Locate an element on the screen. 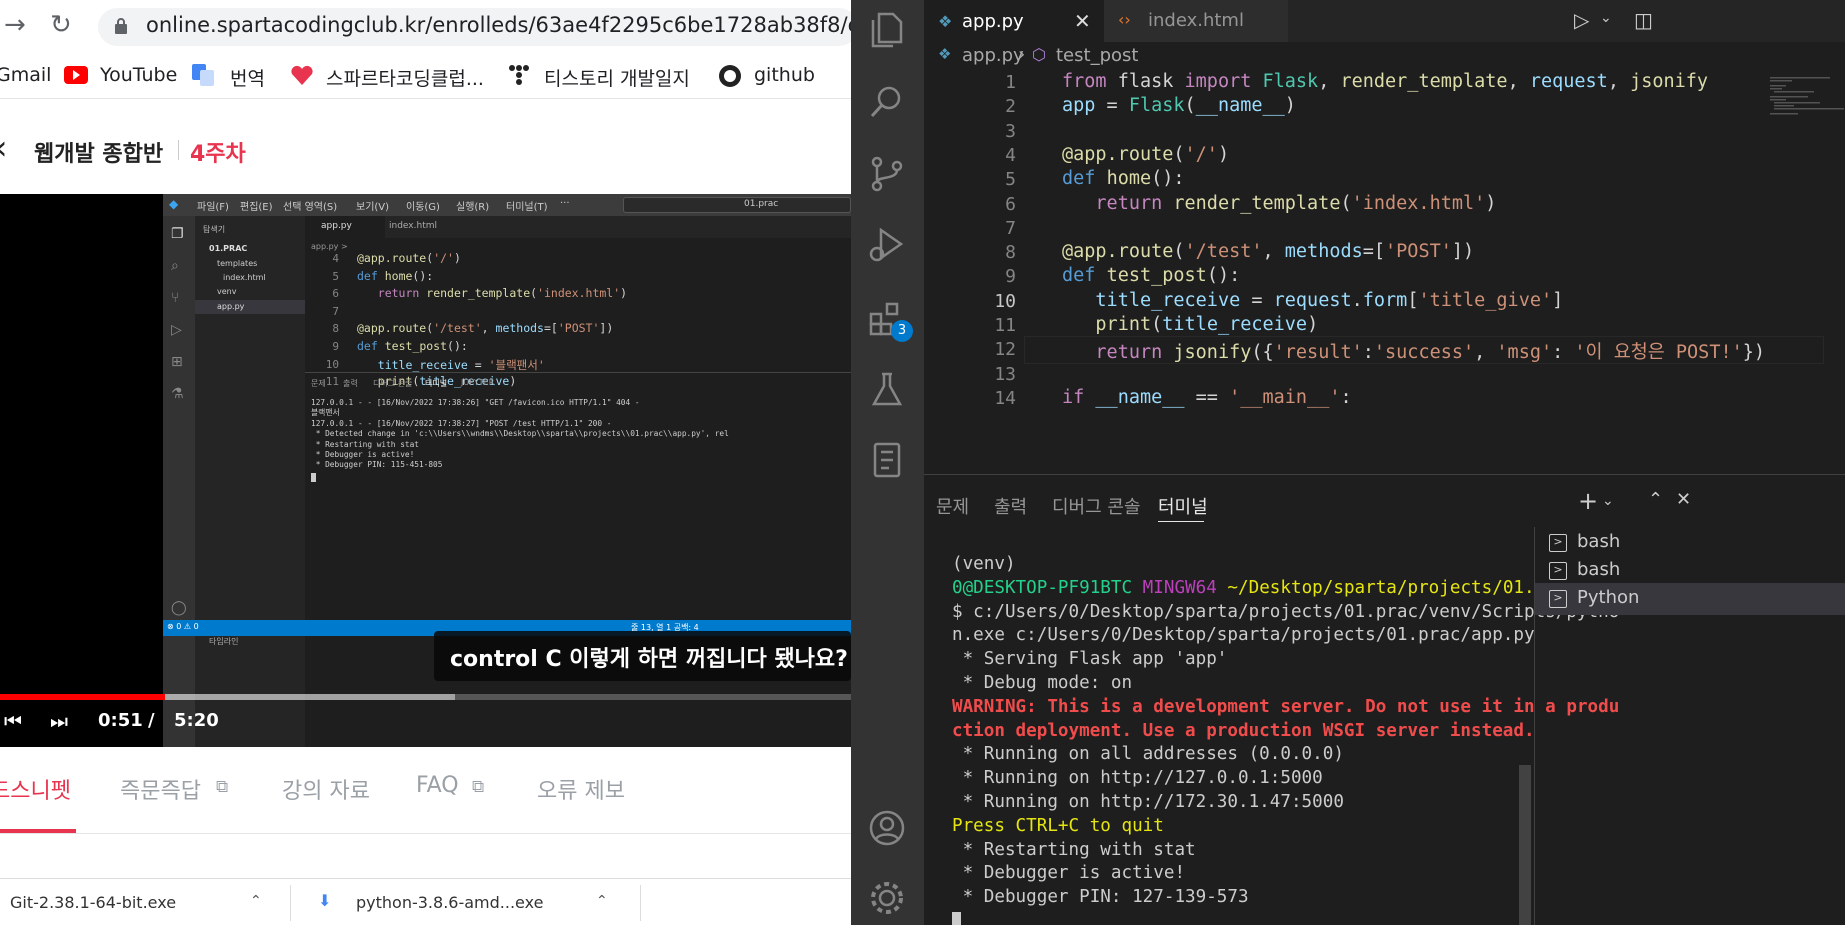  terminal-scrollbar is located at coordinates (1525, 845).